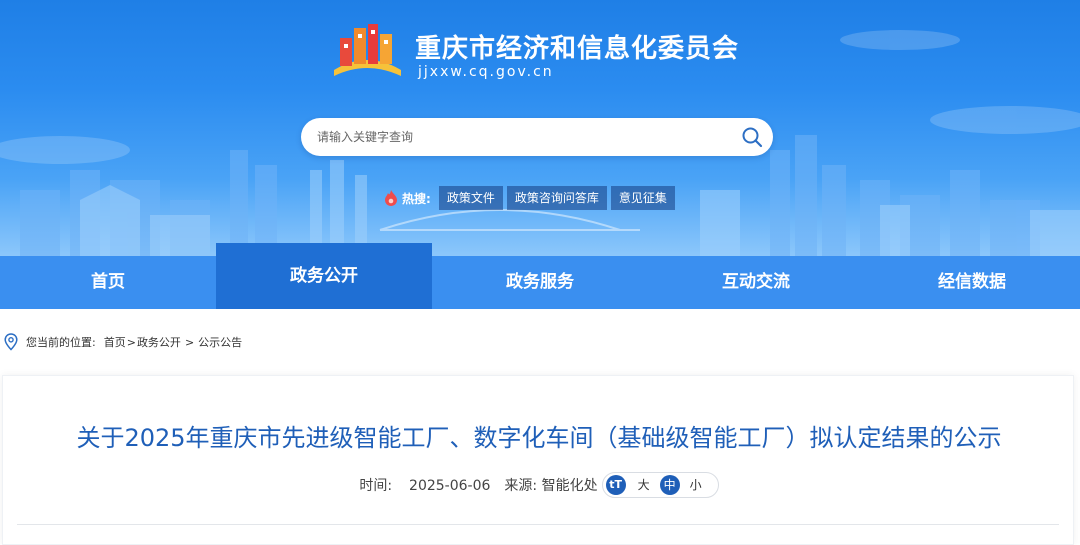 This screenshot has height=545, width=1080. What do you see at coordinates (540, 282) in the screenshot?
I see `nav-item-government-services: 政务服务` at bounding box center [540, 282].